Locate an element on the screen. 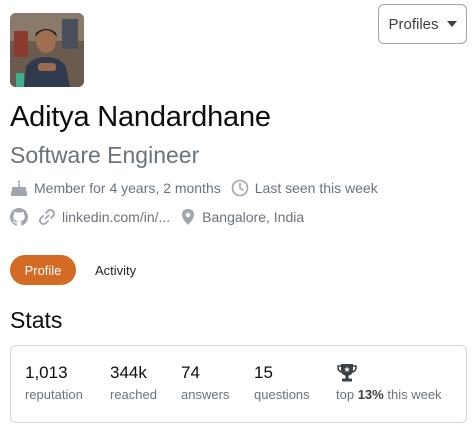 Image resolution: width=474 pixels, height=431 pixels. stat-value: 74 is located at coordinates (190, 372).